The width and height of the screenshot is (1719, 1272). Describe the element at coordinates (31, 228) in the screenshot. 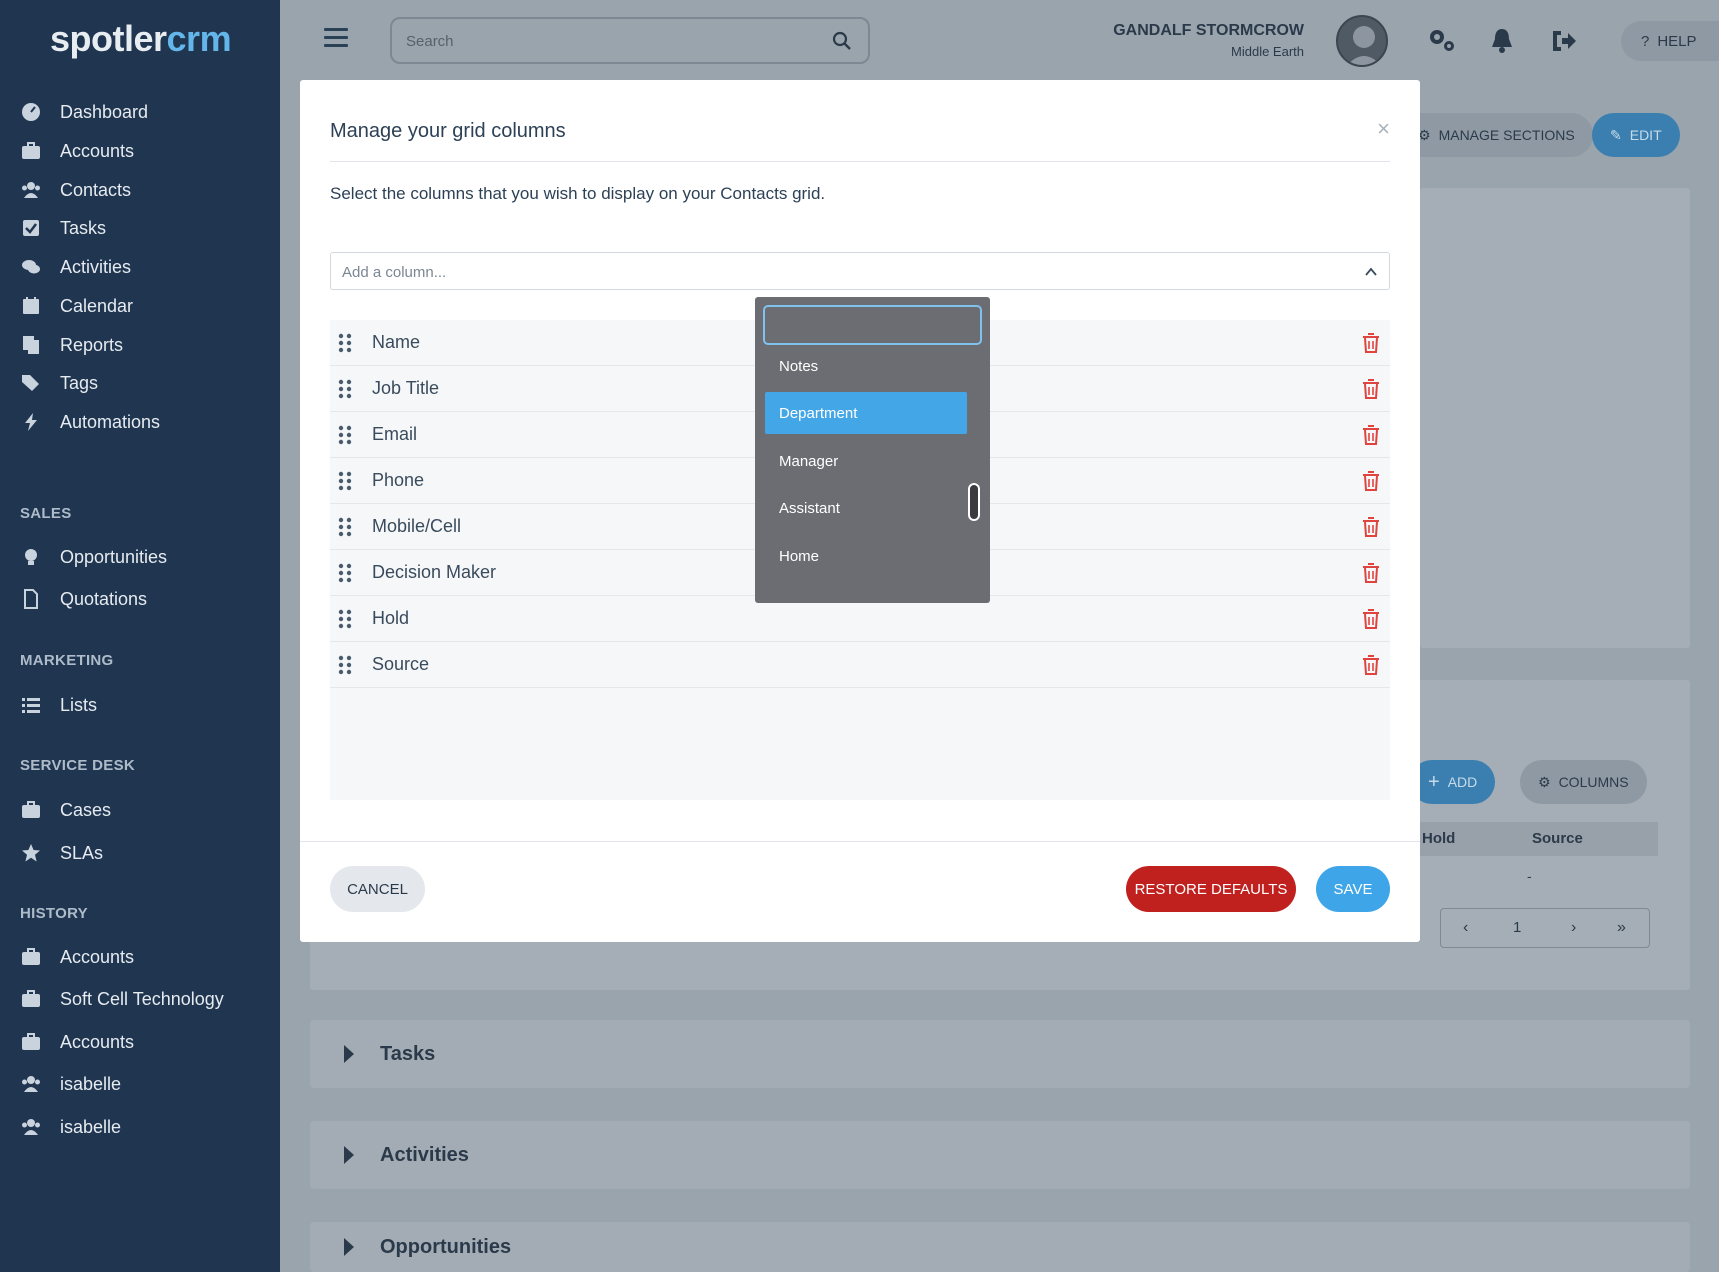

I see `checkbox-icon` at that location.